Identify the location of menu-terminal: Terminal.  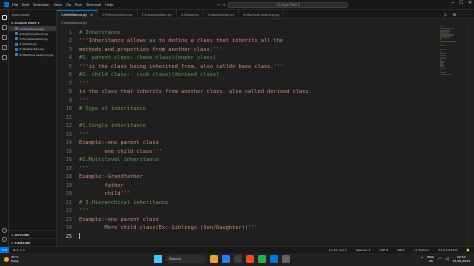
(93, 5).